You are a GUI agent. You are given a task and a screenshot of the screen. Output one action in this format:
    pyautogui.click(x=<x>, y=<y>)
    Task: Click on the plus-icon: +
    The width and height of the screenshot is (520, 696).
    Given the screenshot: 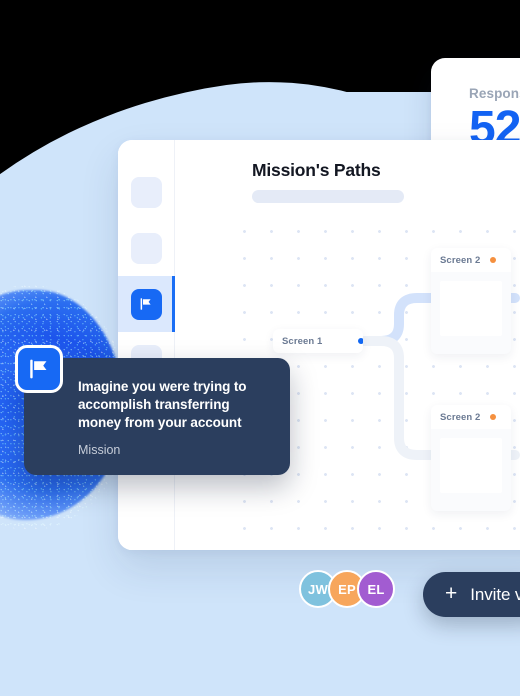 What is the action you would take?
    pyautogui.click(x=451, y=593)
    